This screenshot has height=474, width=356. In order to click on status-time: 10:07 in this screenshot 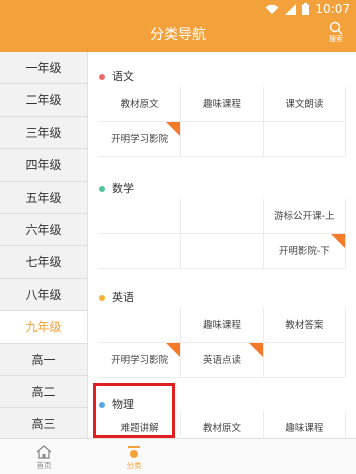, I will do `click(332, 9)`.